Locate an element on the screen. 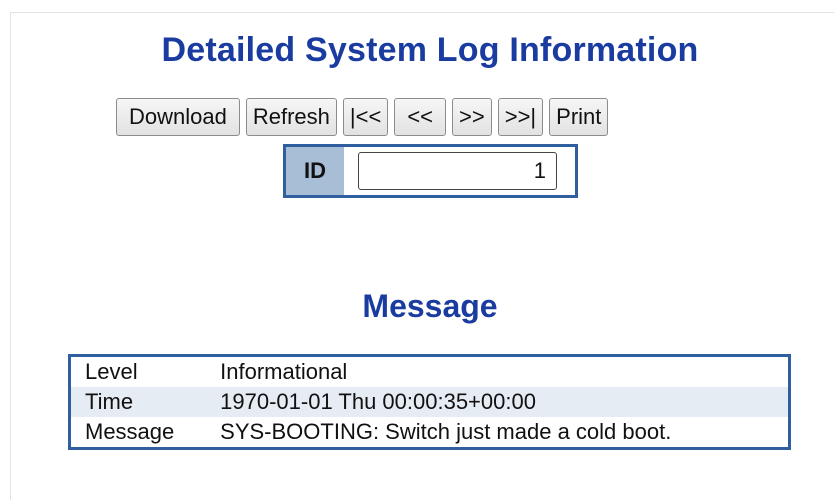 Image resolution: width=834 pixels, height=500 pixels. message-key: Message is located at coordinates (130, 431).